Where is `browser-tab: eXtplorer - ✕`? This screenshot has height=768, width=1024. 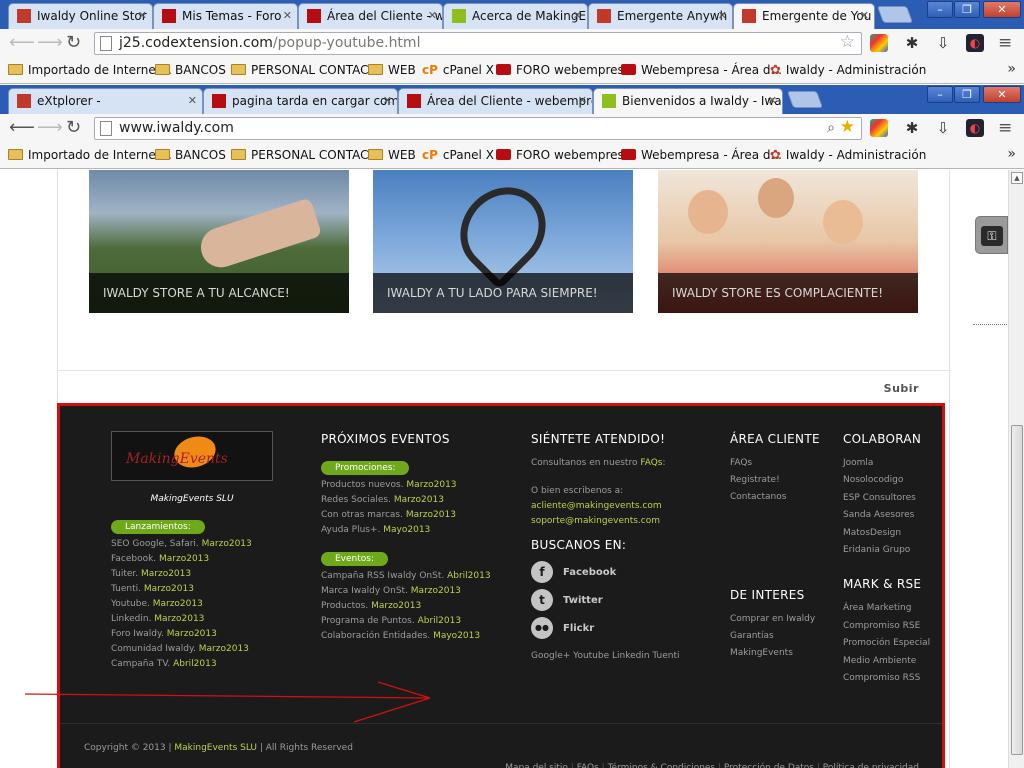 browser-tab: eXtplorer - ✕ is located at coordinates (105, 101).